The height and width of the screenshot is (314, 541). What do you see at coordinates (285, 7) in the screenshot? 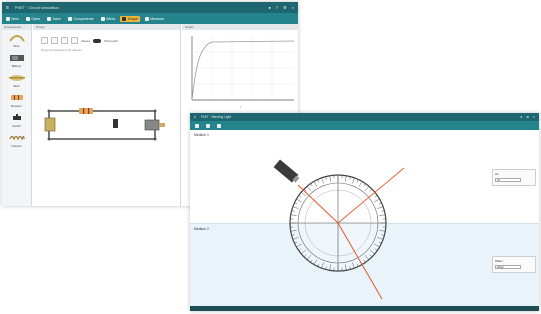
I see `settings-icon: ⚙` at bounding box center [285, 7].